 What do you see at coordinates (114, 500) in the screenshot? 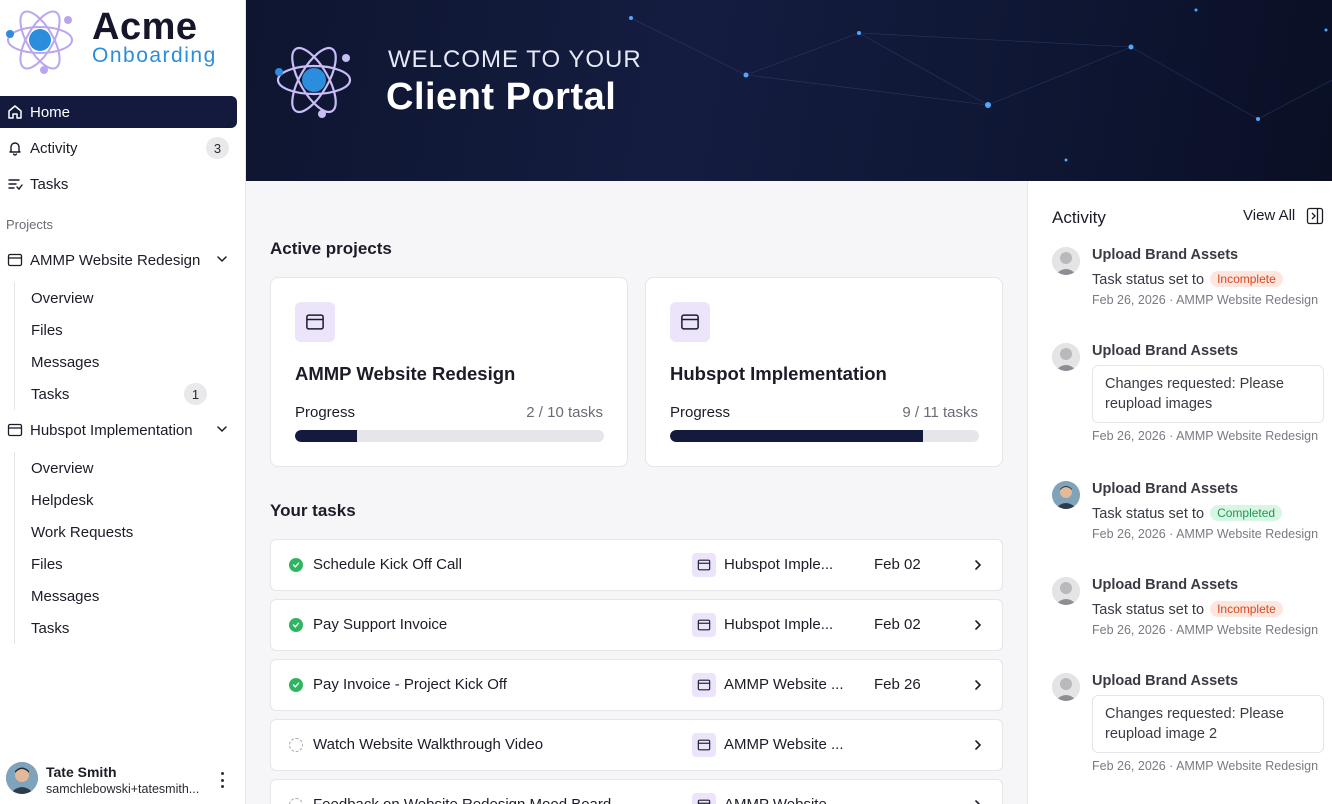
I see `subnav-helpdesk: Helpdesk` at bounding box center [114, 500].